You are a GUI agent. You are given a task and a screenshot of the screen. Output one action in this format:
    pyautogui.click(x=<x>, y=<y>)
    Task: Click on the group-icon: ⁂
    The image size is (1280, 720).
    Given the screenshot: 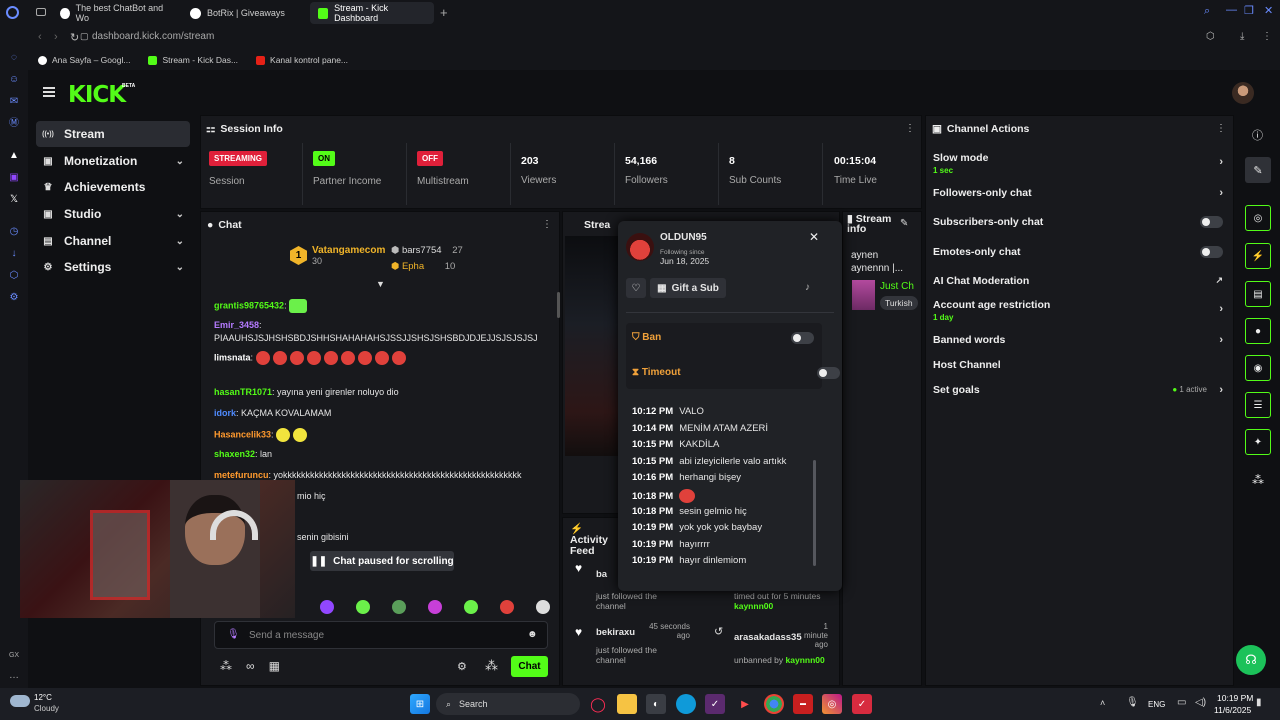 What is the action you would take?
    pyautogui.click(x=491, y=666)
    